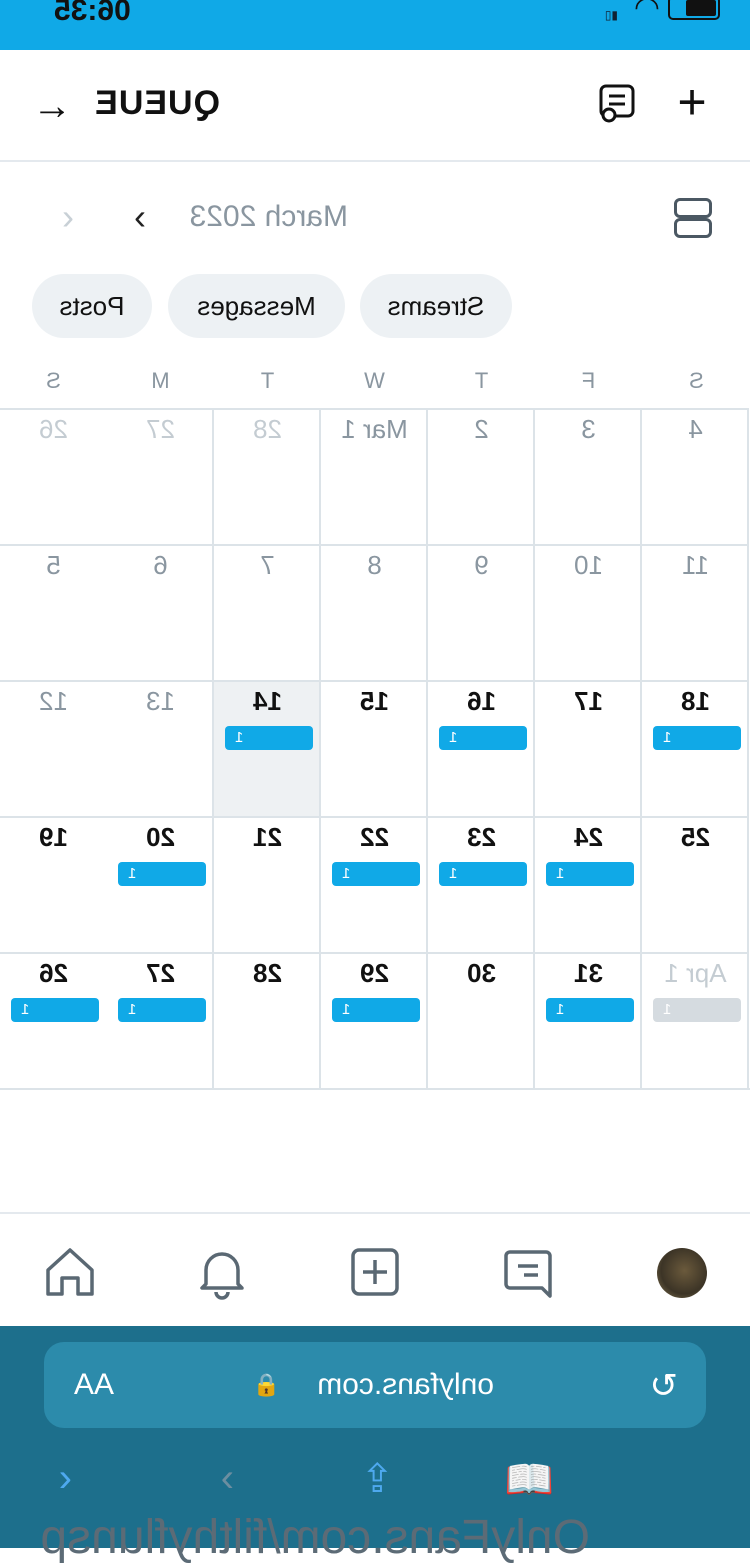  What do you see at coordinates (65, 1478) in the screenshot?
I see `back-nav-icon: ‹` at bounding box center [65, 1478].